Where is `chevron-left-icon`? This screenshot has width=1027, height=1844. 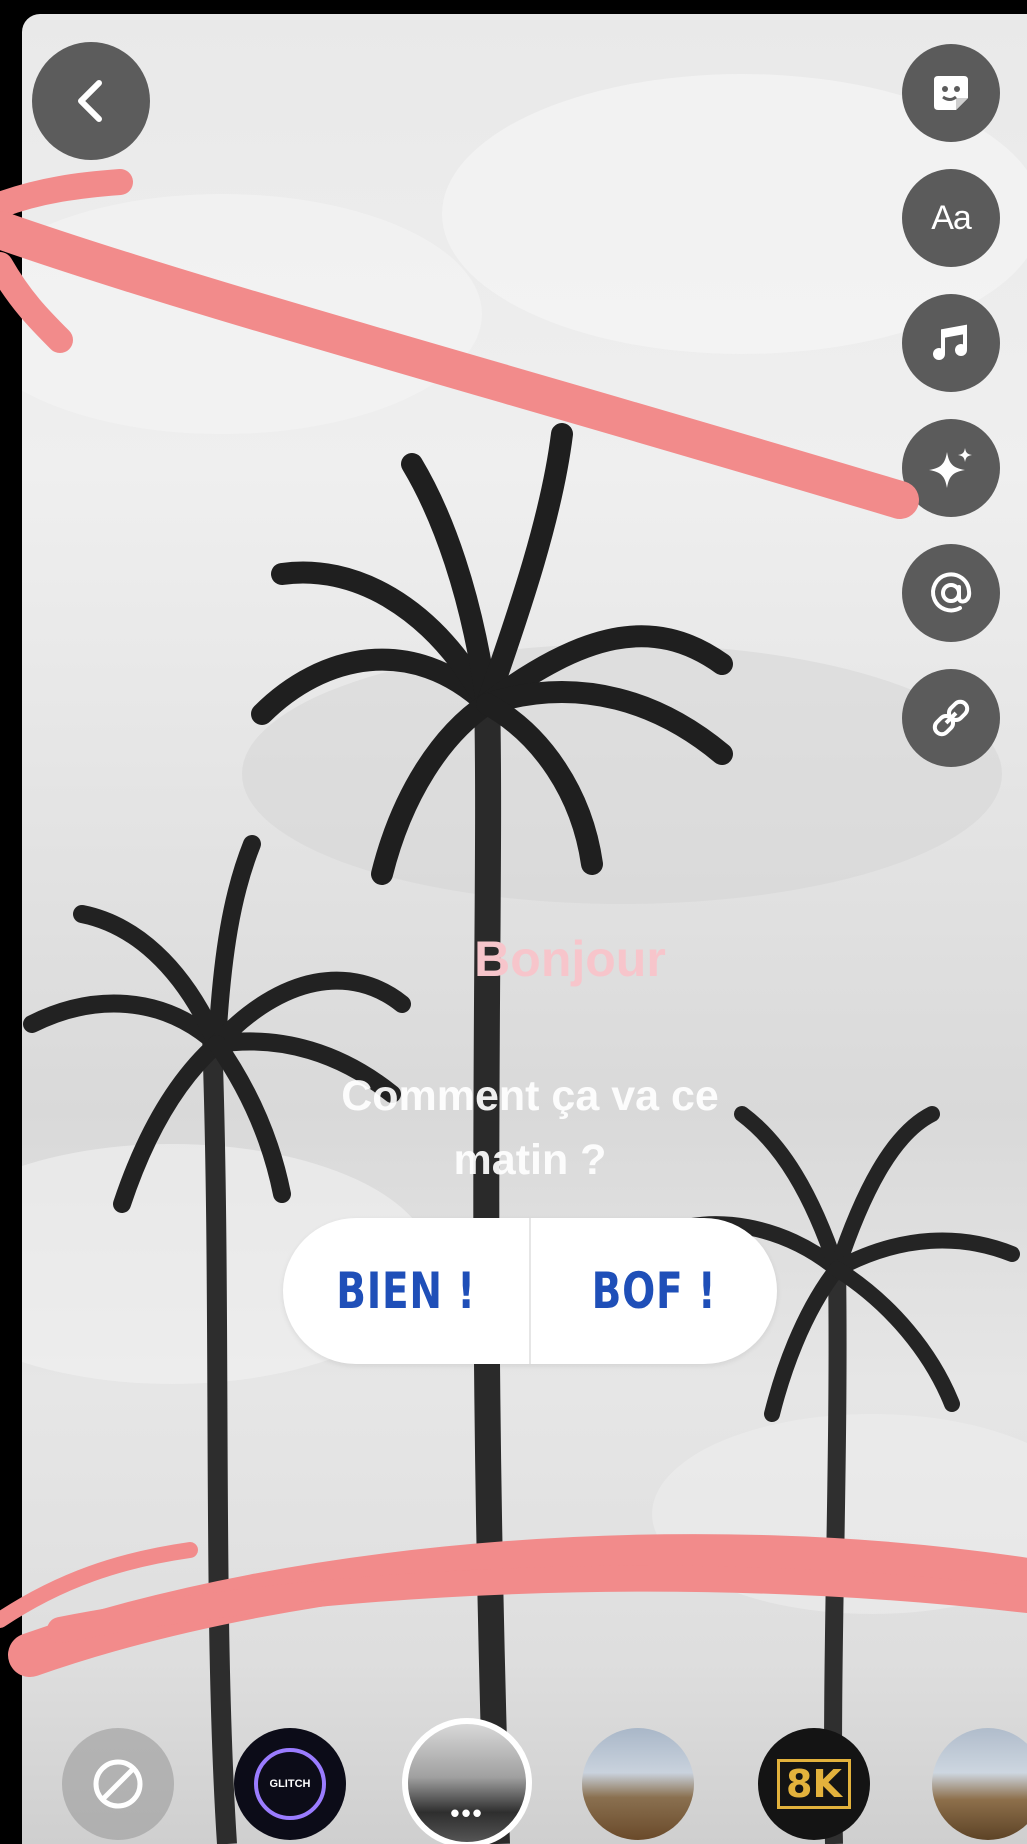
chevron-left-icon is located at coordinates (90, 101).